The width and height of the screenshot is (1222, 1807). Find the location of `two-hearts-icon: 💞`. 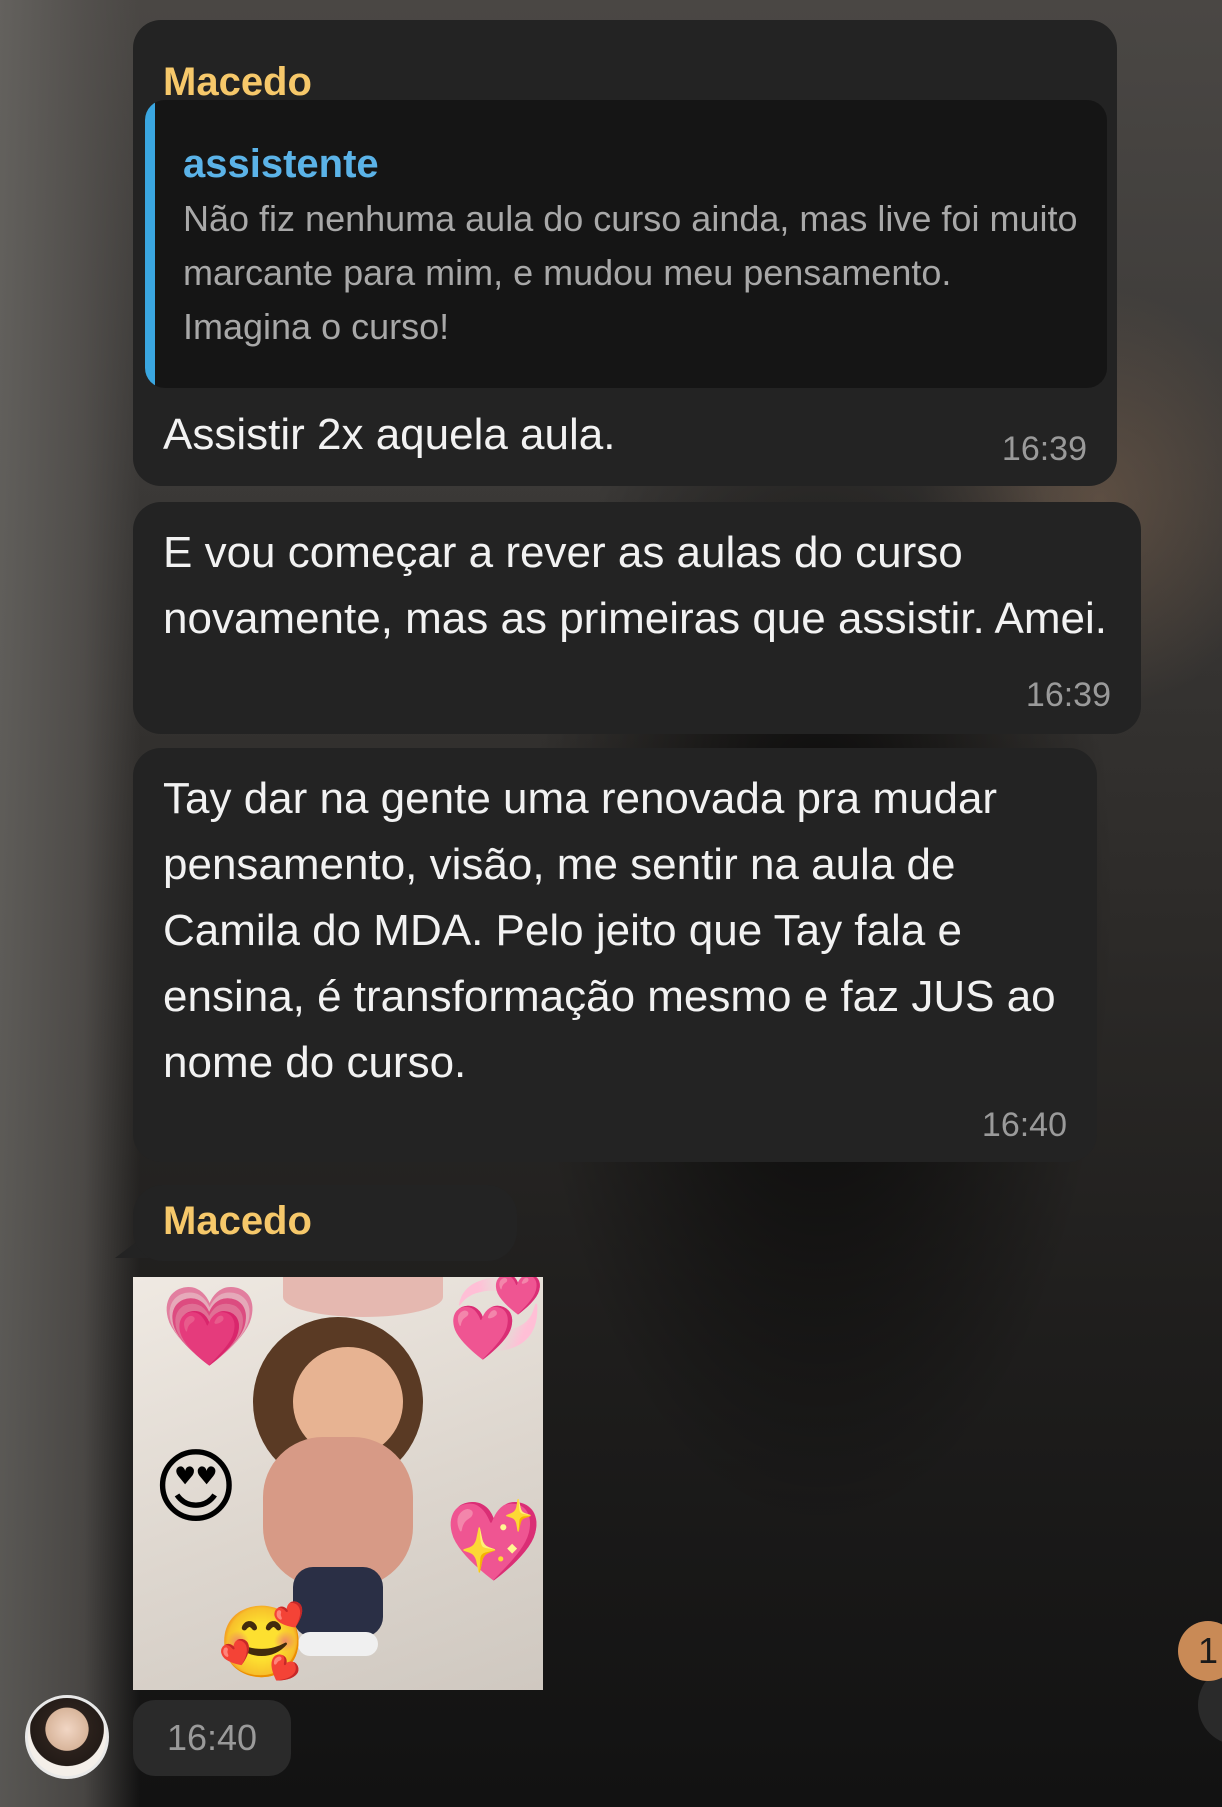

two-hearts-icon: 💞 is located at coordinates (495, 1318).